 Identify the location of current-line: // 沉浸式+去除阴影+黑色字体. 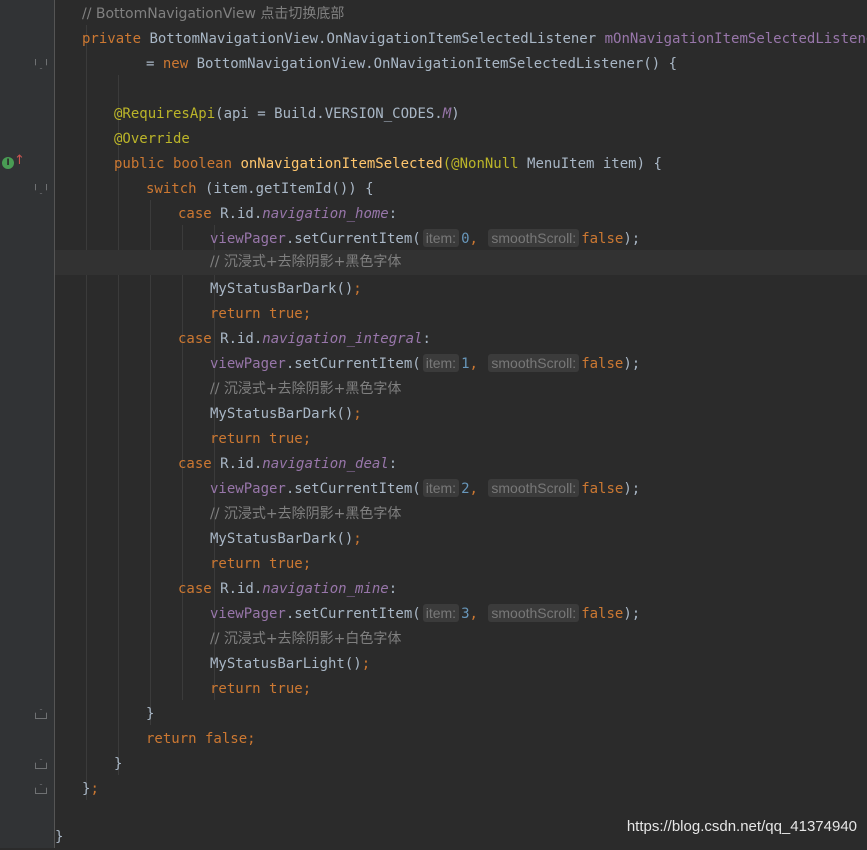
(461, 262).